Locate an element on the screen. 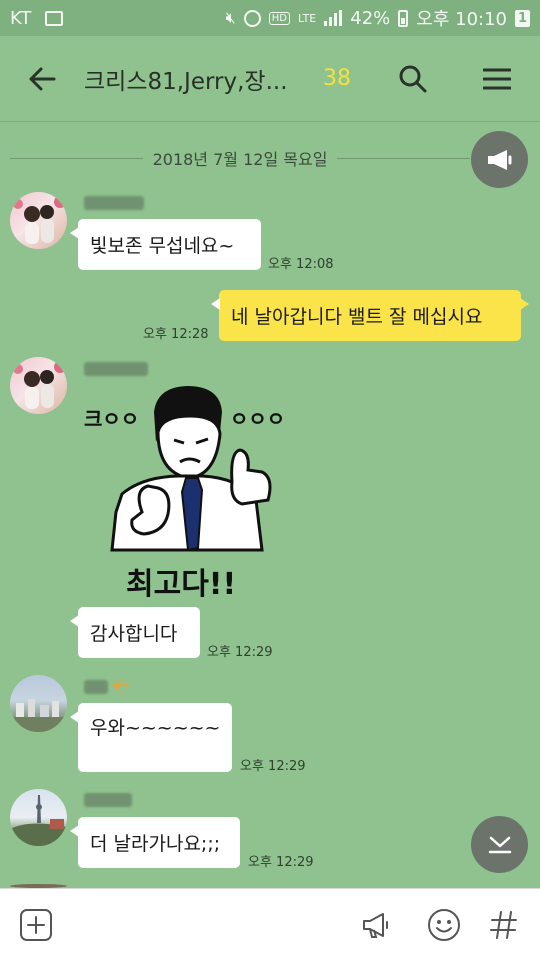 The width and height of the screenshot is (540, 960). sender-name: 💝︎ is located at coordinates (107, 687).